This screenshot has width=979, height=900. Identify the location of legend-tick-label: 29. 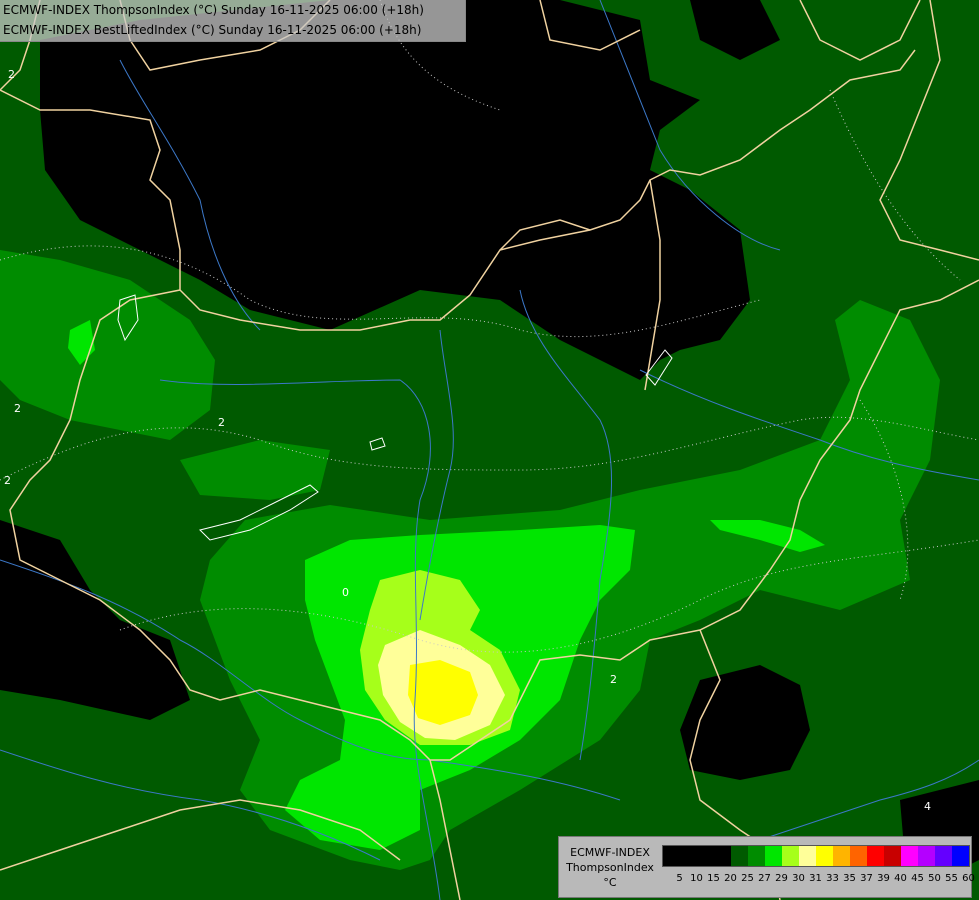
(781, 878).